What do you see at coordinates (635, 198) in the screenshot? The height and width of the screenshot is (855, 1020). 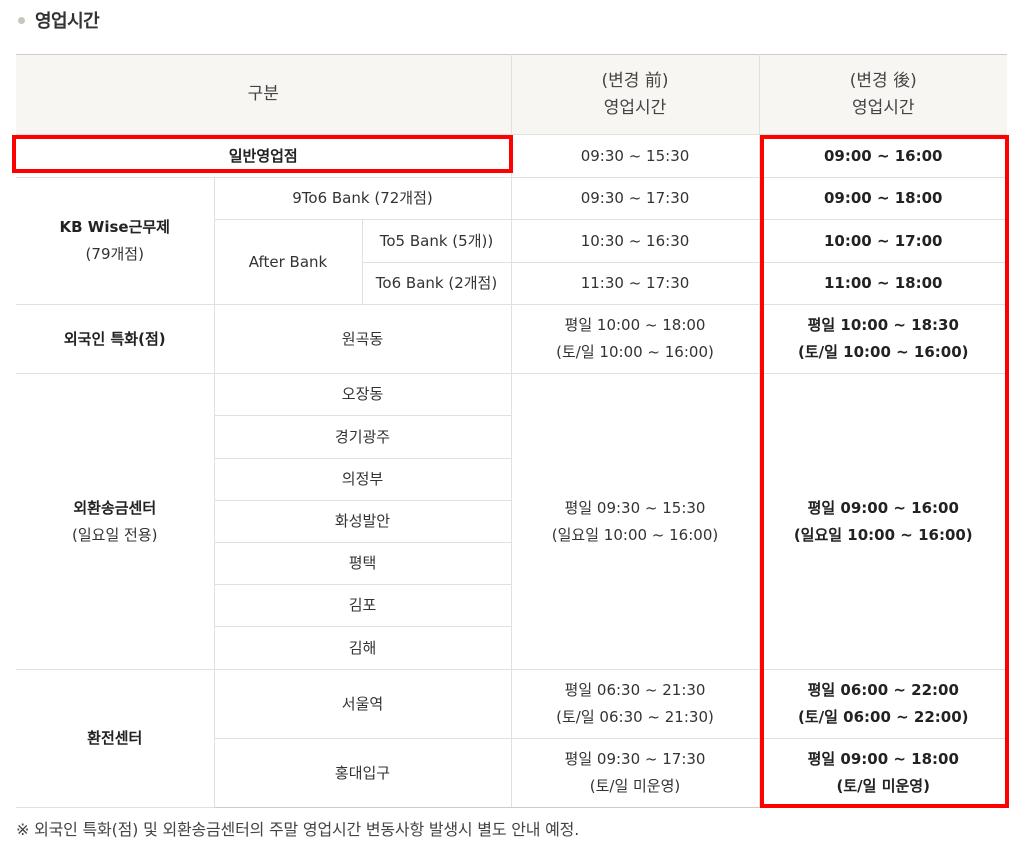 I see `kbwise-9to6-before: 09:30 ~ 17:30` at bounding box center [635, 198].